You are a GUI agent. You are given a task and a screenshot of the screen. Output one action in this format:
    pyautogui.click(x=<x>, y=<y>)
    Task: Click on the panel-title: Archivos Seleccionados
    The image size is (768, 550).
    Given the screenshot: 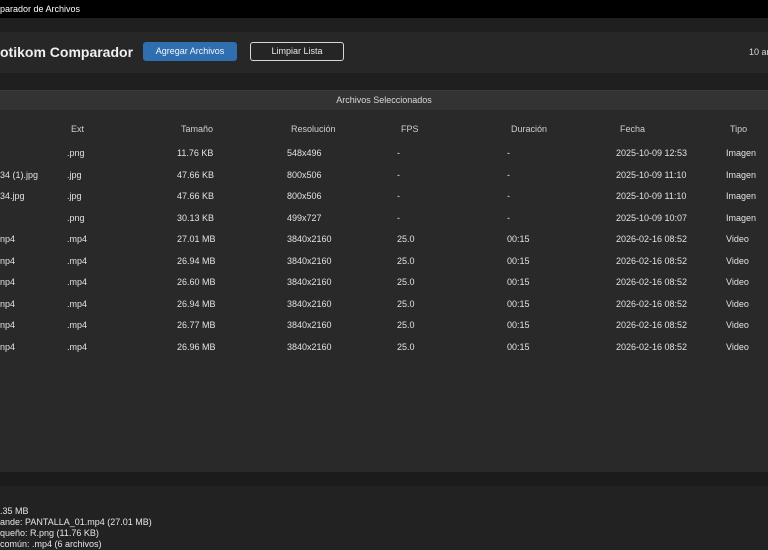 What is the action you would take?
    pyautogui.click(x=384, y=100)
    